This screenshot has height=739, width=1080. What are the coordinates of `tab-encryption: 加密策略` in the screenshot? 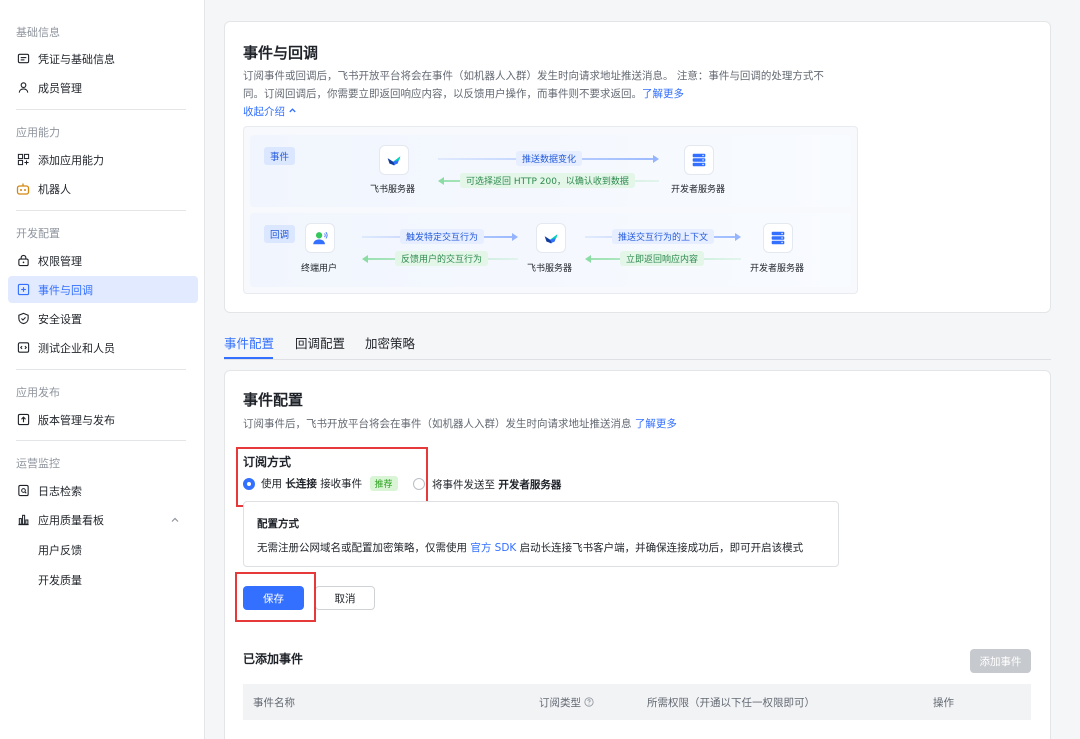 It's located at (390, 342).